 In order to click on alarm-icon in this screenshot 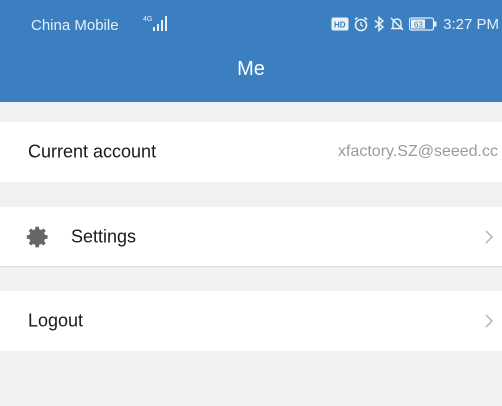, I will do `click(361, 24)`.